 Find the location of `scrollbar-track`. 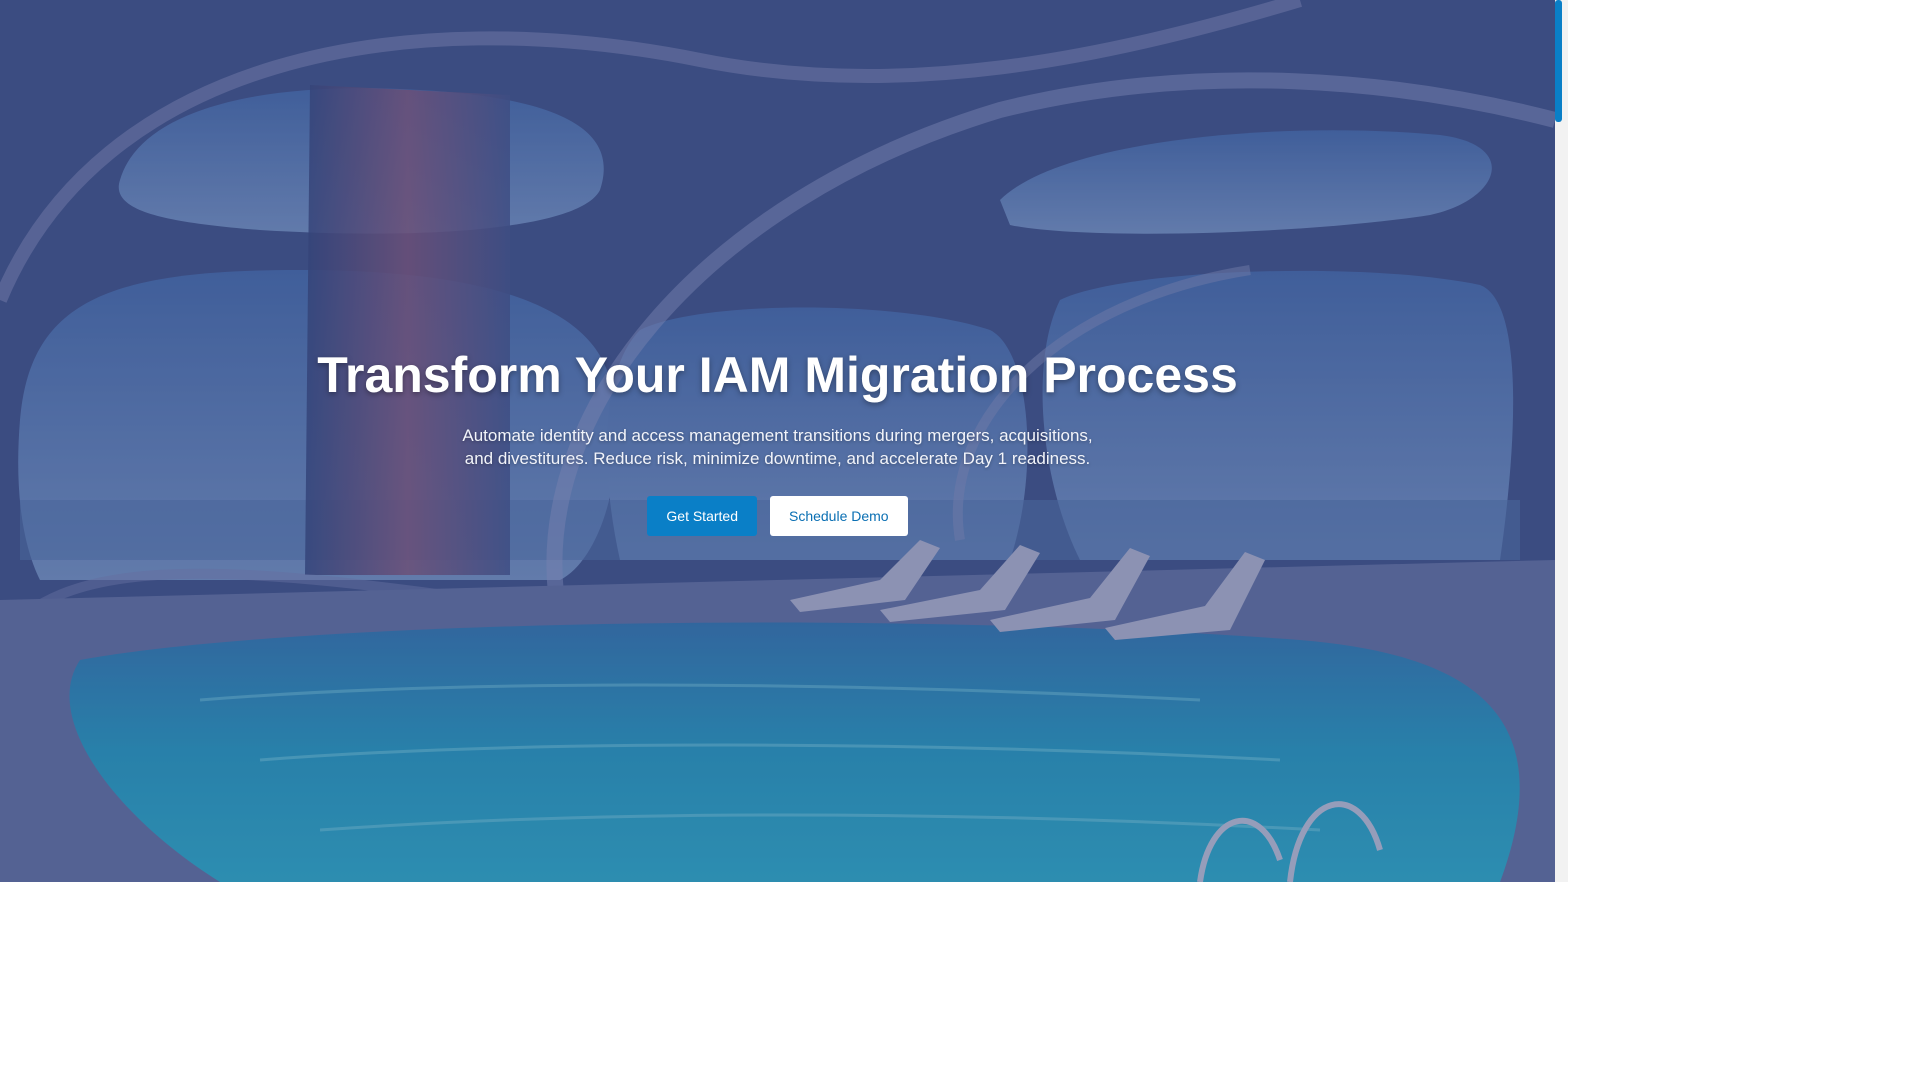

scrollbar-track is located at coordinates (1561, 441).